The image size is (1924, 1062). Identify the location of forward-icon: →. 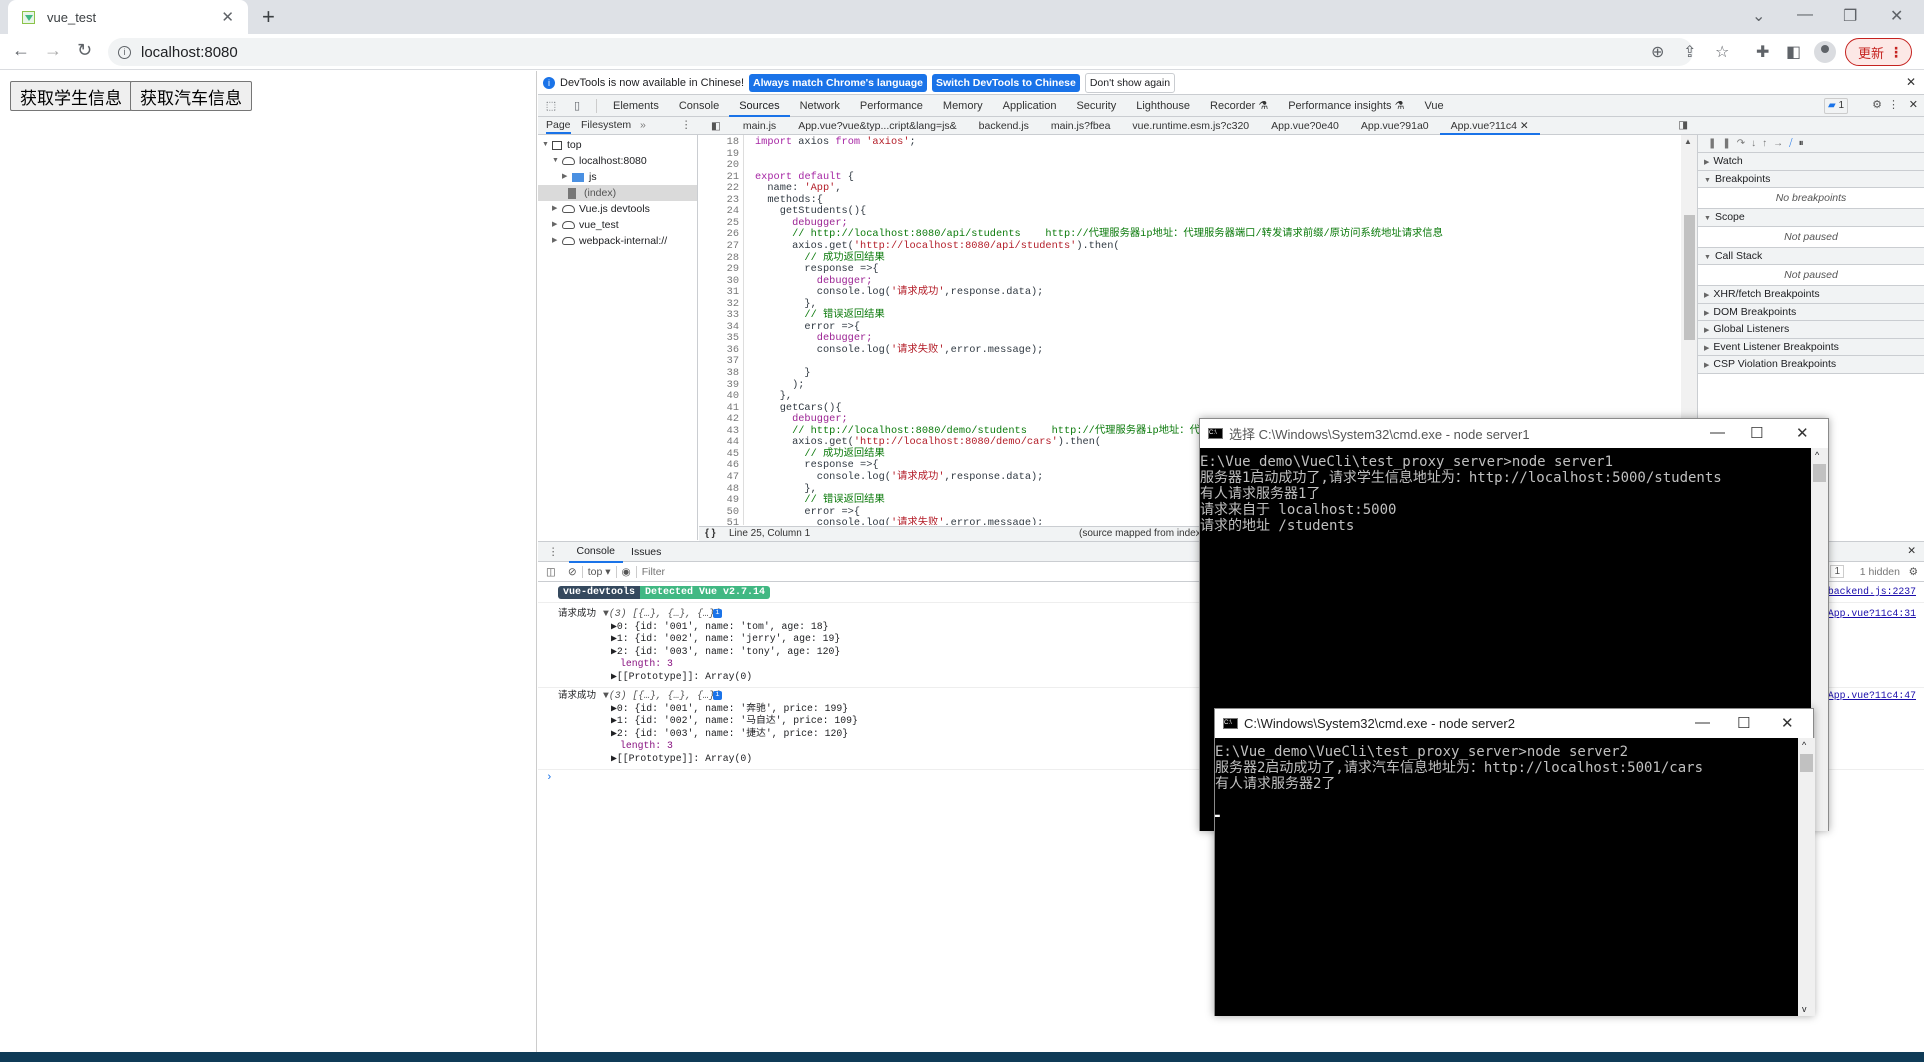
(53, 50).